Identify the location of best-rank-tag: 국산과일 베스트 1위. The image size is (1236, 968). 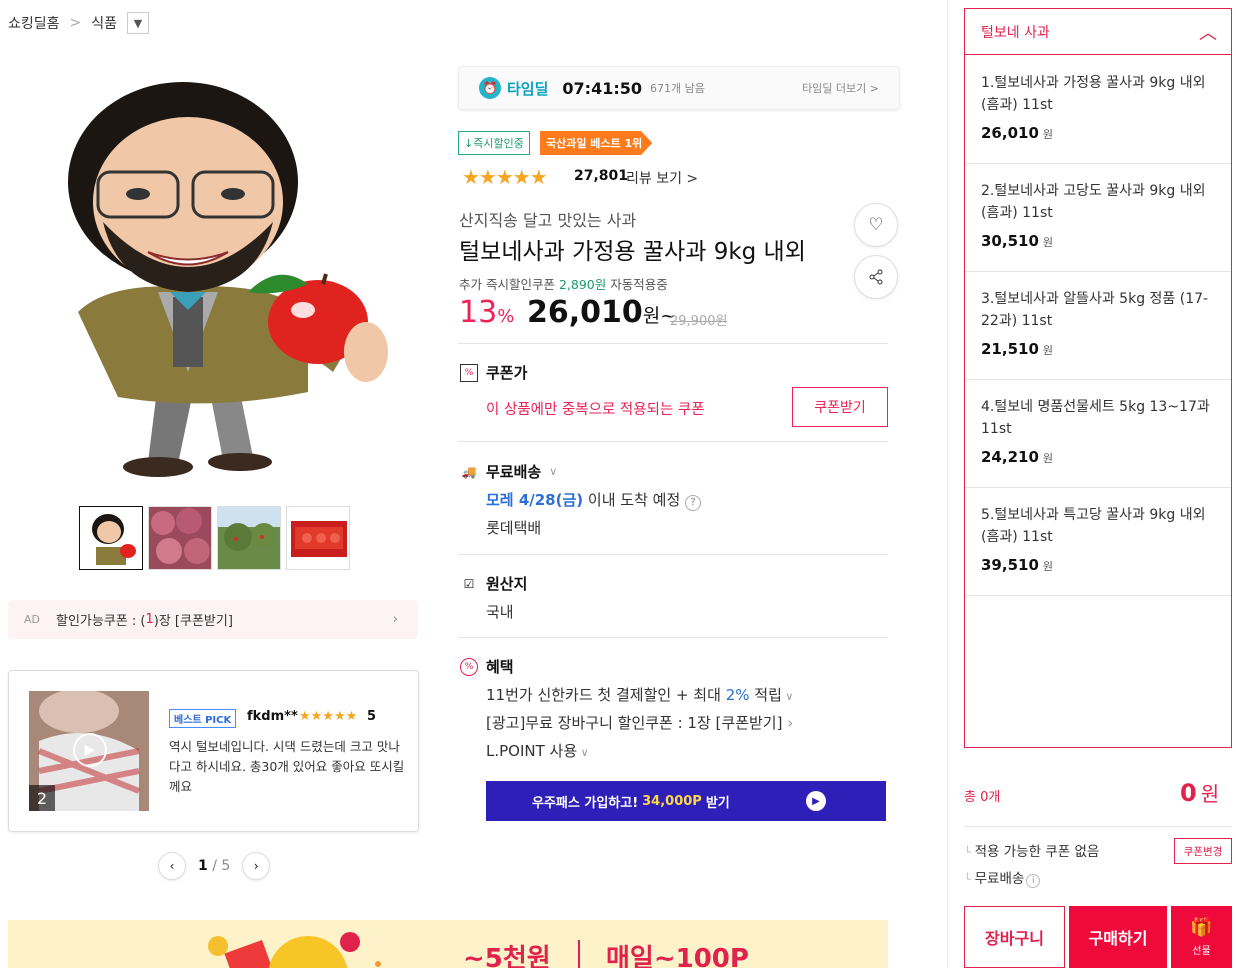
(596, 143).